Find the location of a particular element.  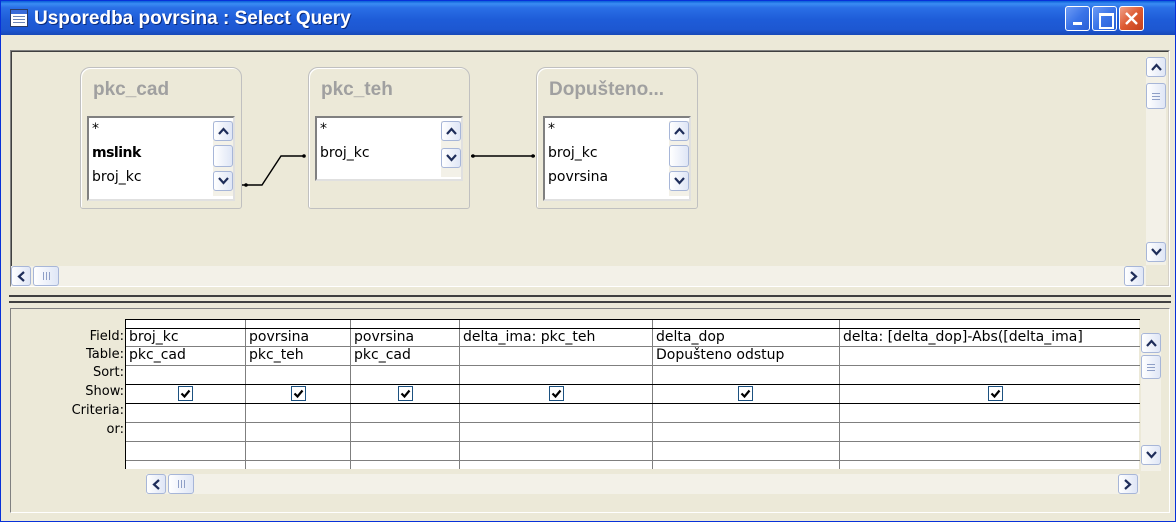

cell-field: broj_kc is located at coordinates (186, 337).